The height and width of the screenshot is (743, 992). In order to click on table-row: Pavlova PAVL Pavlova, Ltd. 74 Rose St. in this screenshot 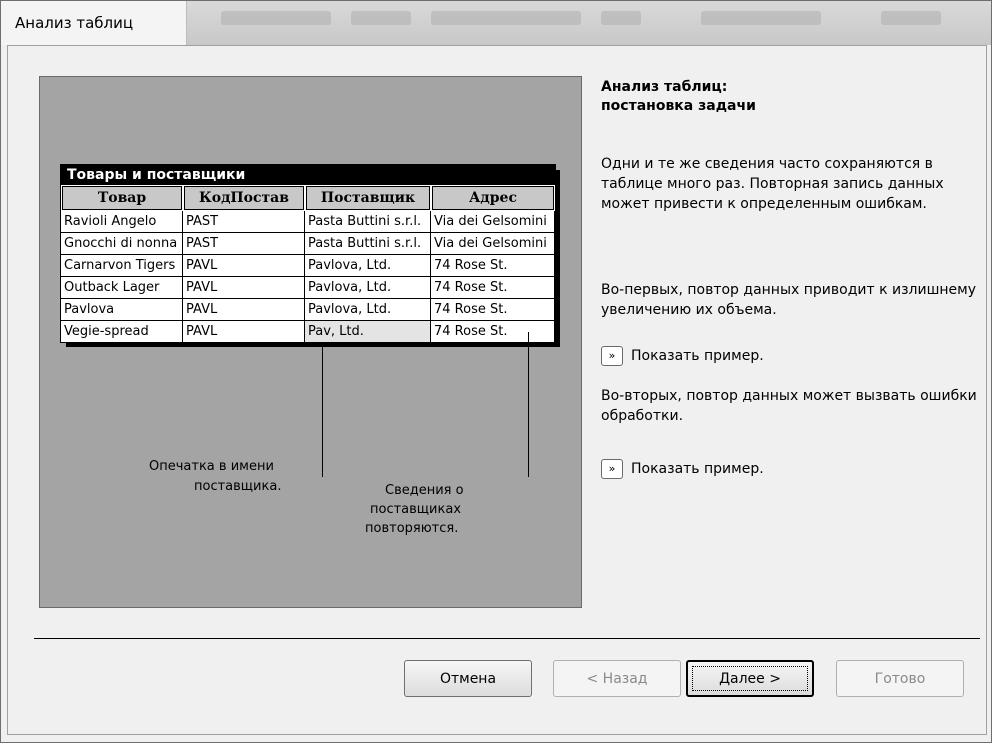, I will do `click(308, 310)`.